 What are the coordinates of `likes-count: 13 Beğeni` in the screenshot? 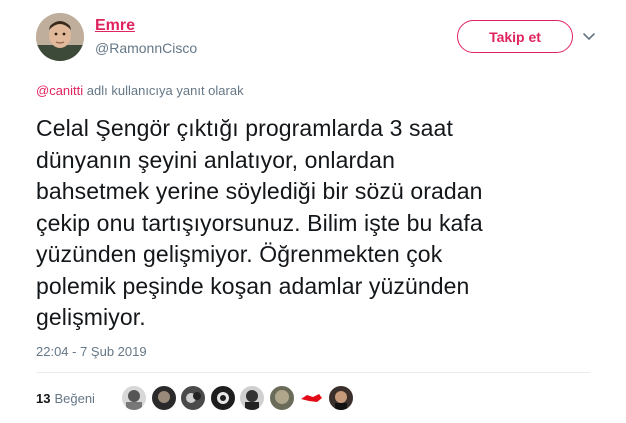 It's located at (65, 398).